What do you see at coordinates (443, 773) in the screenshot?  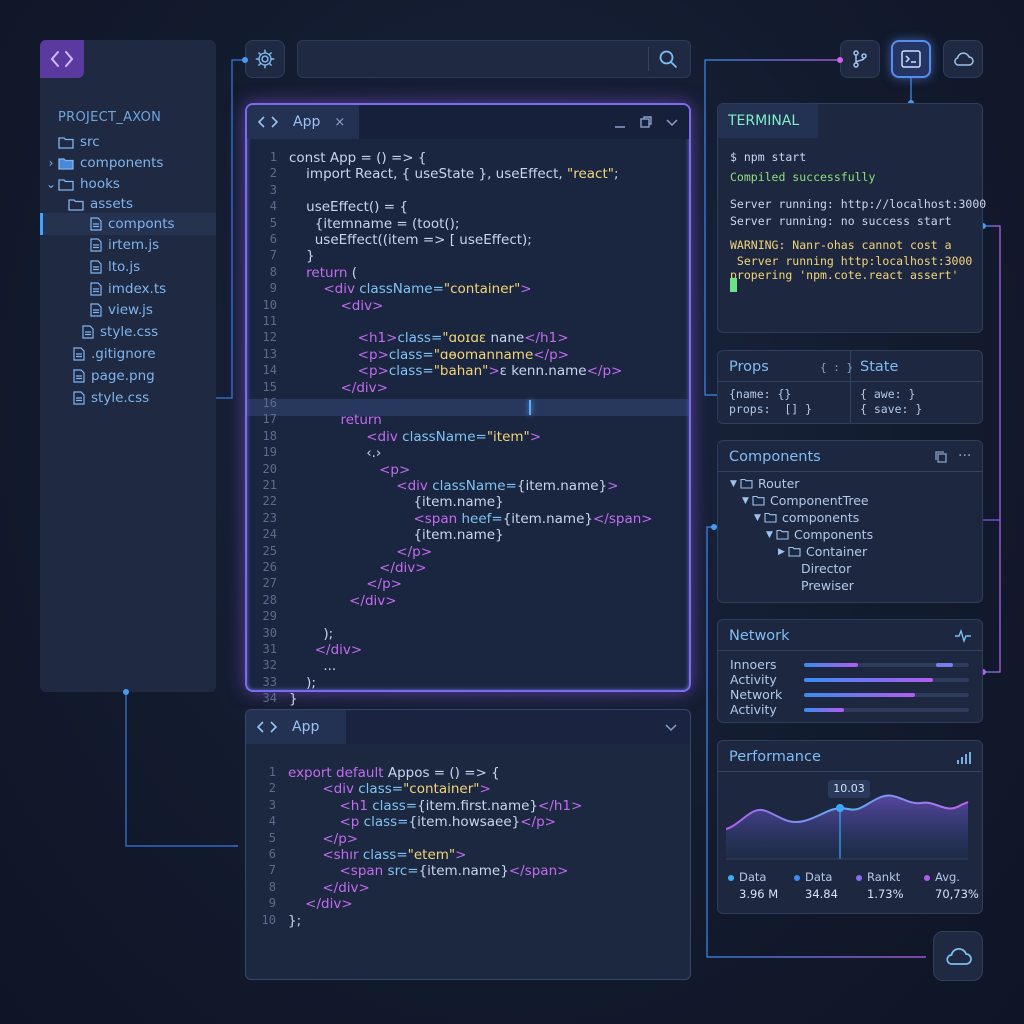 I see `code-token: Appos = () => {` at bounding box center [443, 773].